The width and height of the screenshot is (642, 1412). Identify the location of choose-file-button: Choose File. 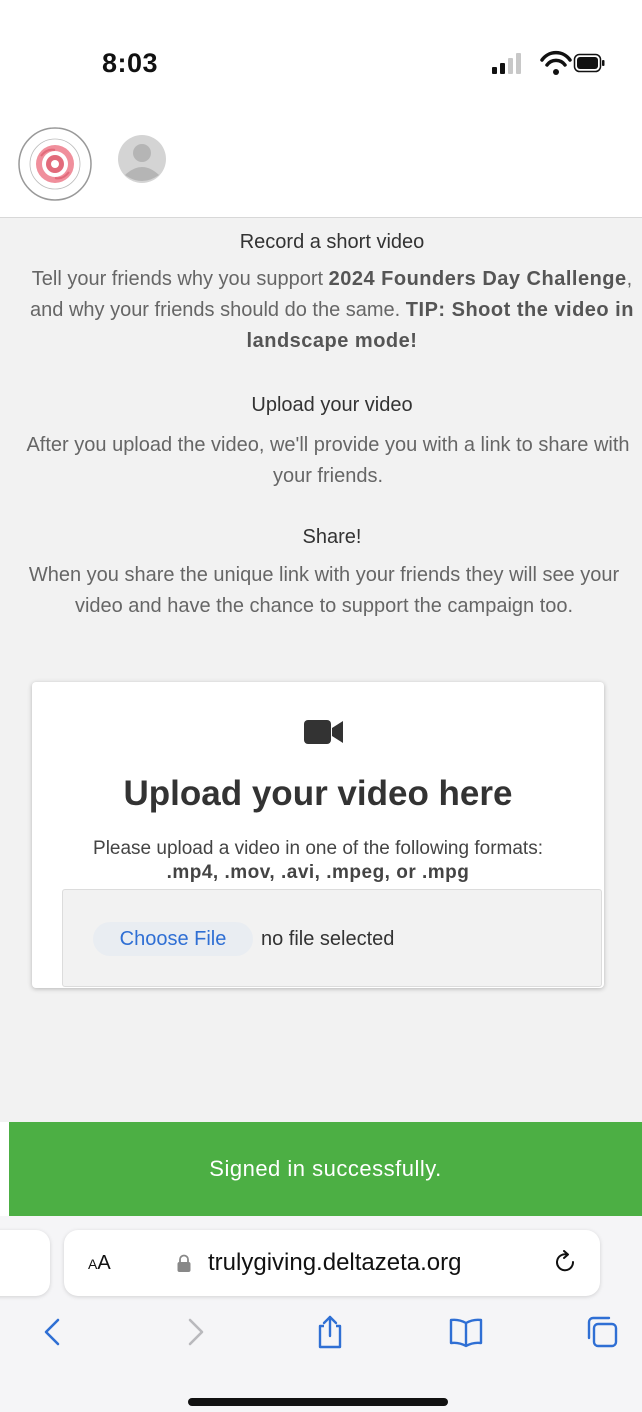
(173, 939).